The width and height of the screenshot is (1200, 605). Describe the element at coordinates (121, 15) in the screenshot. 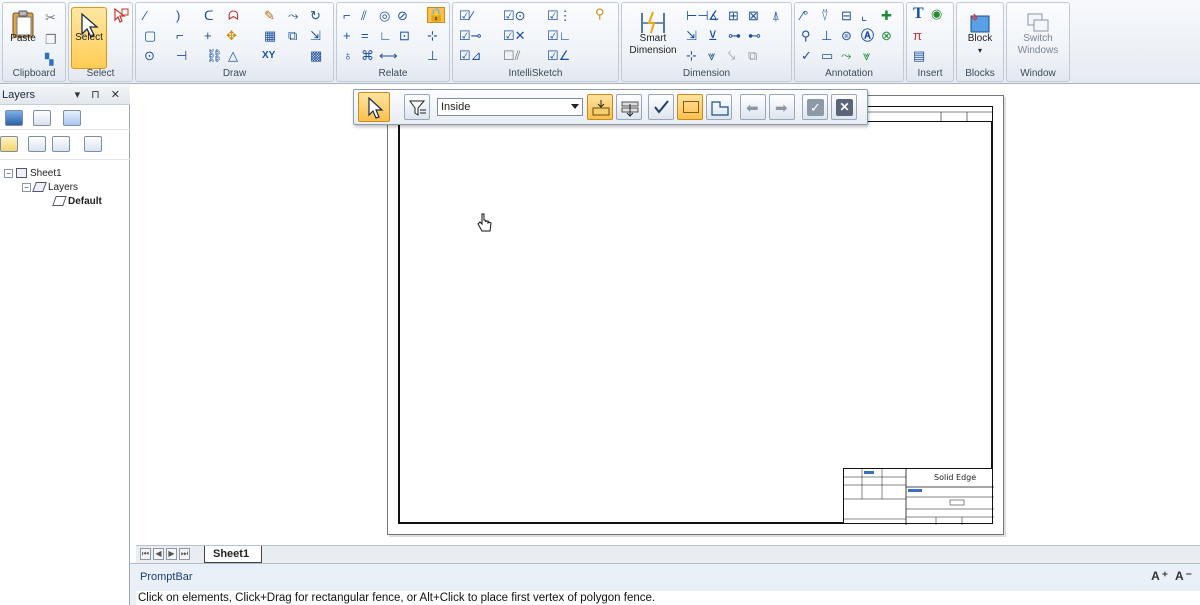

I see `select-tools-icon` at that location.